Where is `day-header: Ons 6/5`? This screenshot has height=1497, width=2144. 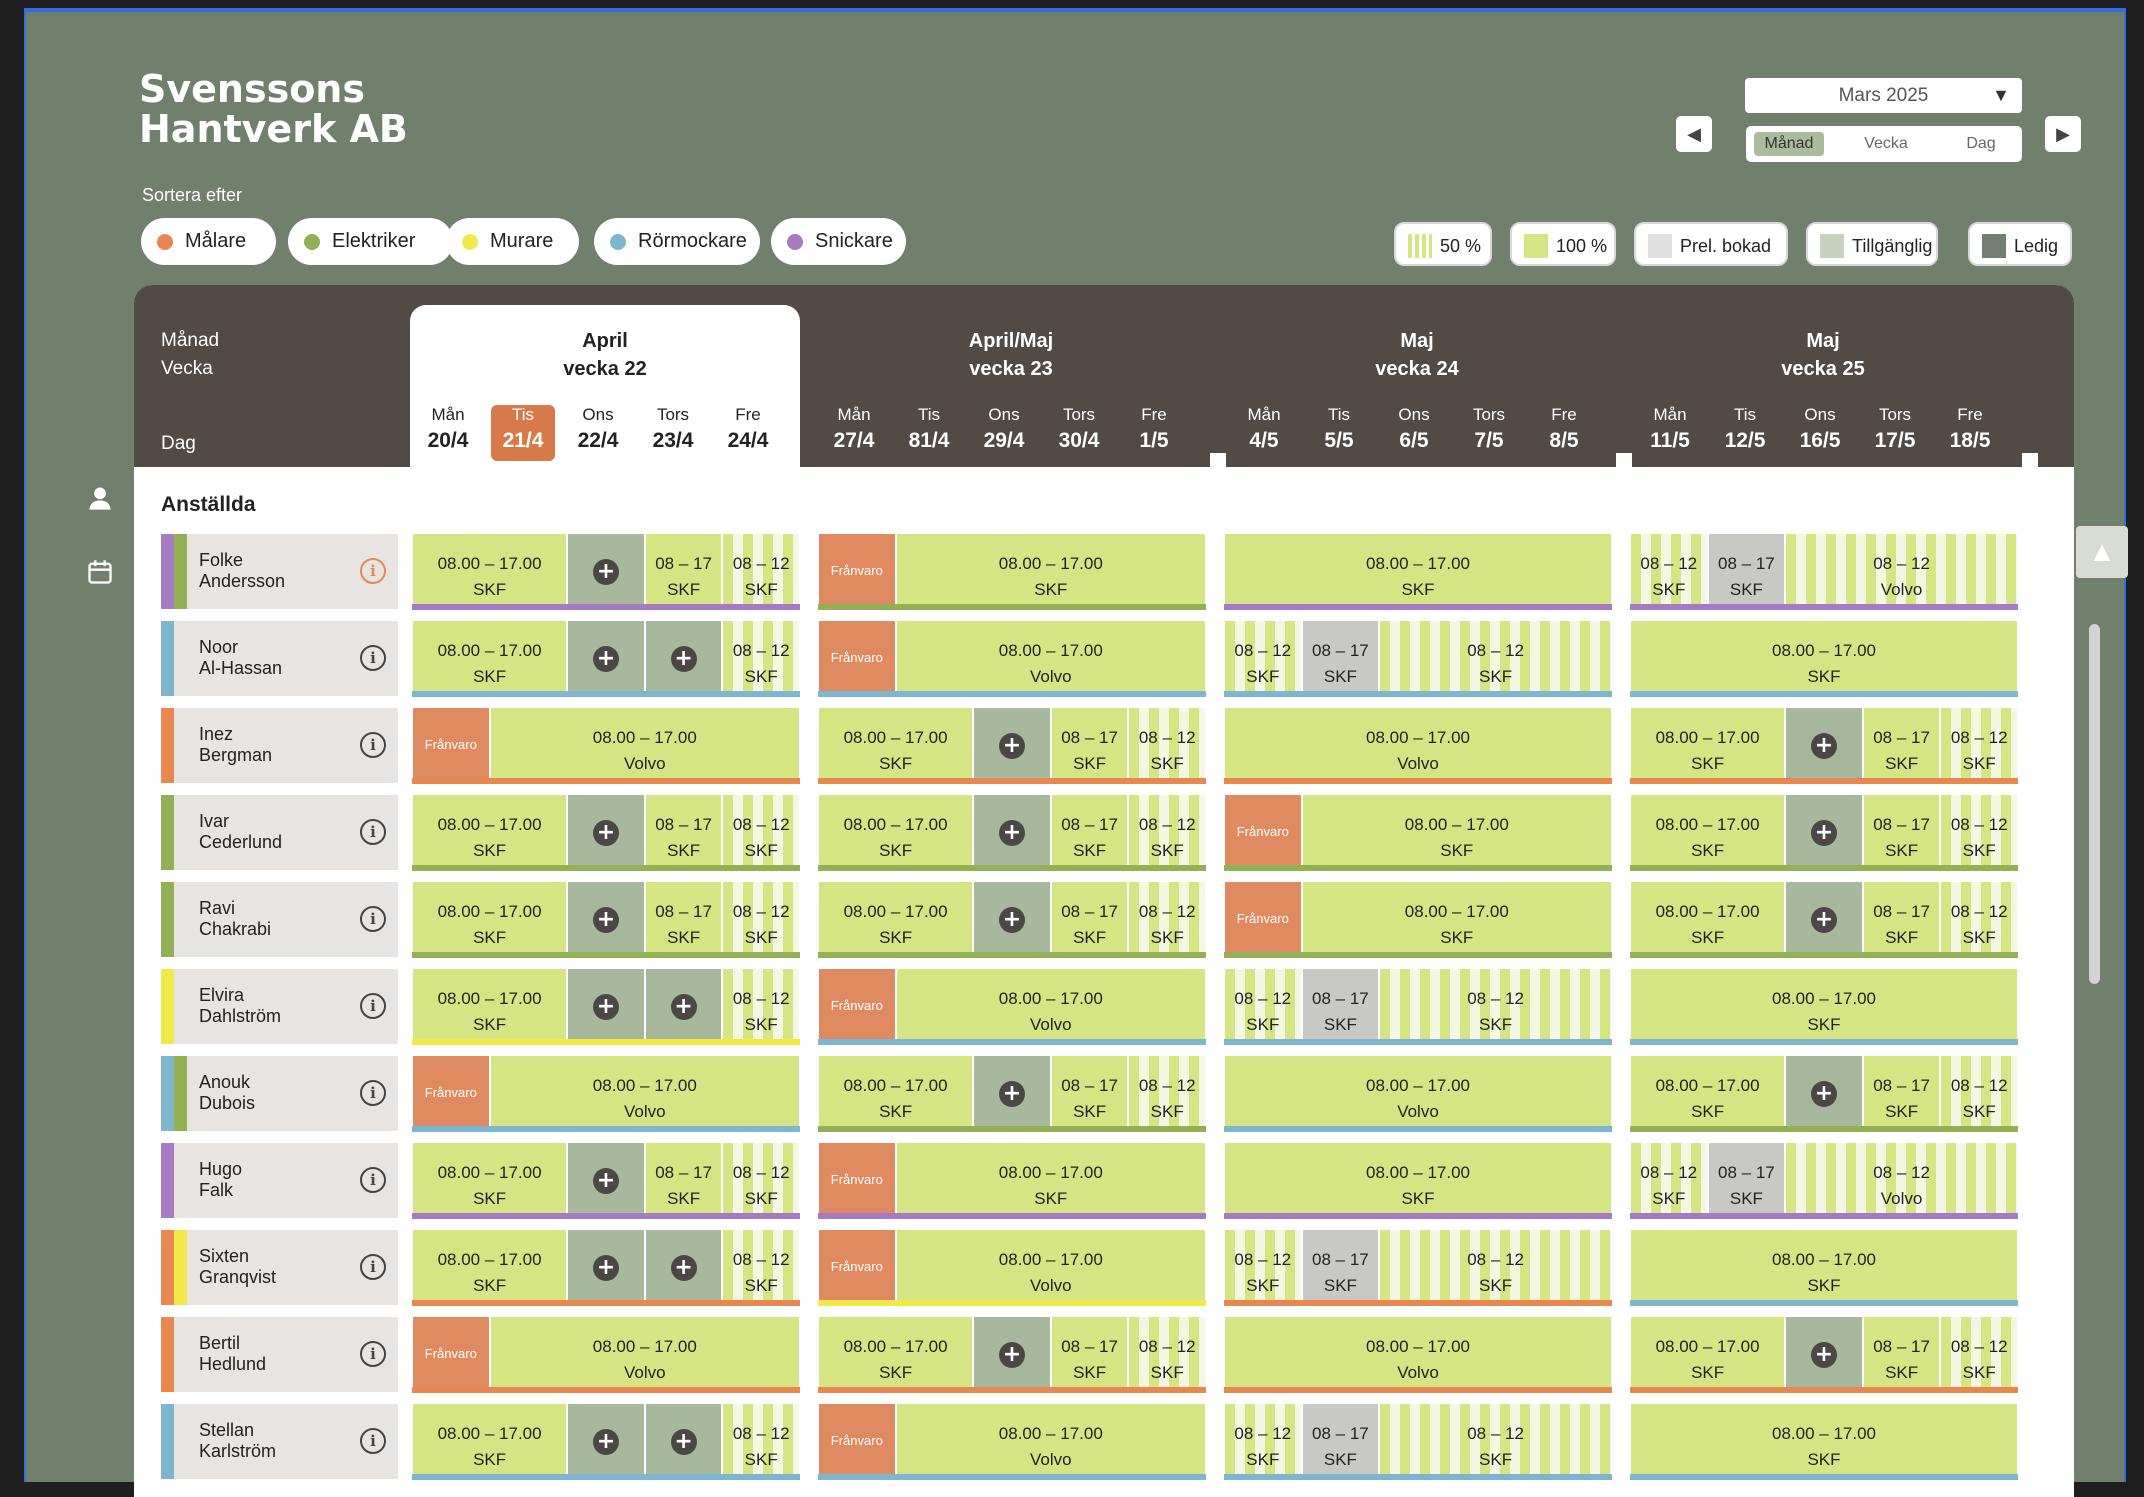
day-header: Ons 6/5 is located at coordinates (1414, 429).